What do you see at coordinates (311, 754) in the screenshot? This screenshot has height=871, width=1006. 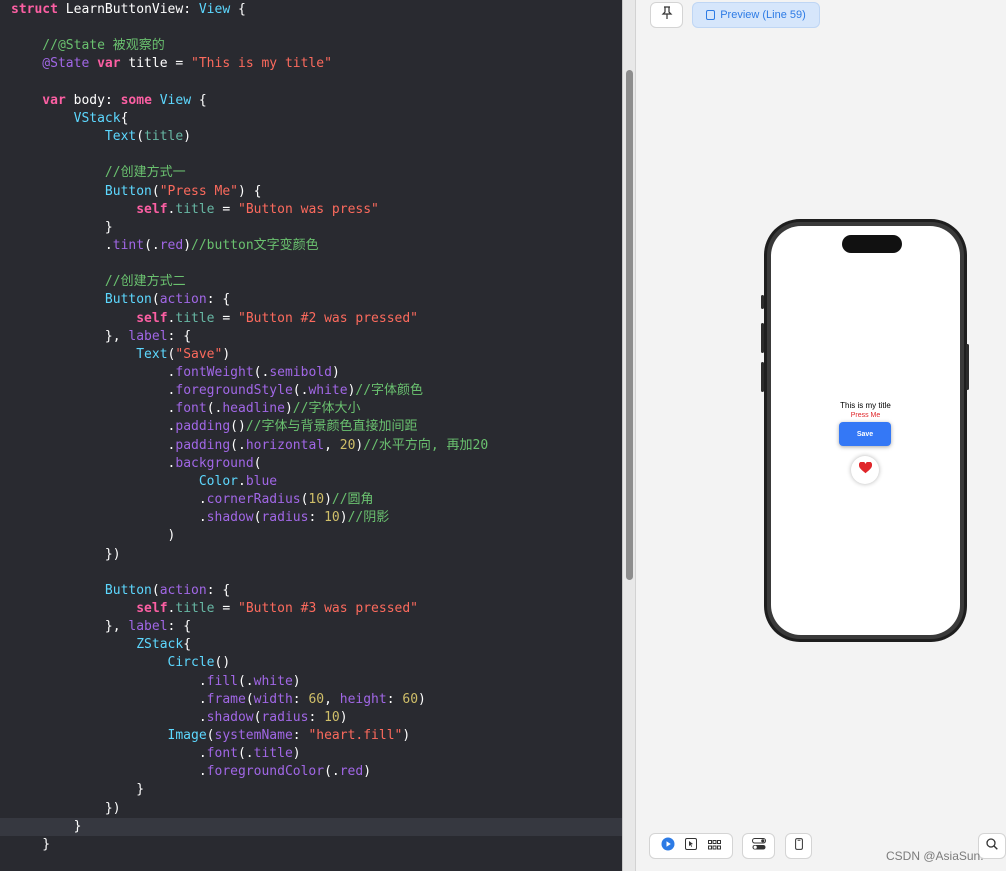 I see `code-line: .font(.title)` at bounding box center [311, 754].